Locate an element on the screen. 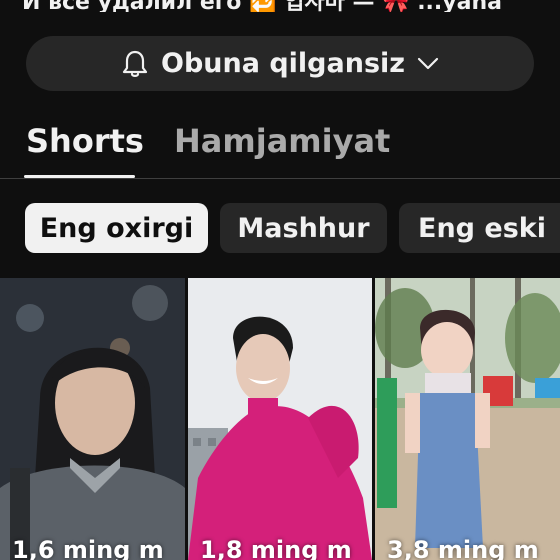 This screenshot has width=560, height=560. view-count: 1,8 ming m is located at coordinates (276, 548).